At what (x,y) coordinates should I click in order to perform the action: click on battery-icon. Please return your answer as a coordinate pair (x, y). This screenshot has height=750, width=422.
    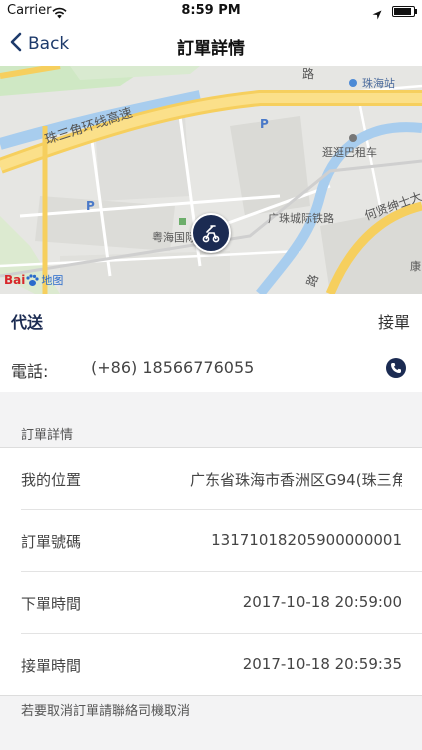
    Looking at the image, I should click on (404, 11).